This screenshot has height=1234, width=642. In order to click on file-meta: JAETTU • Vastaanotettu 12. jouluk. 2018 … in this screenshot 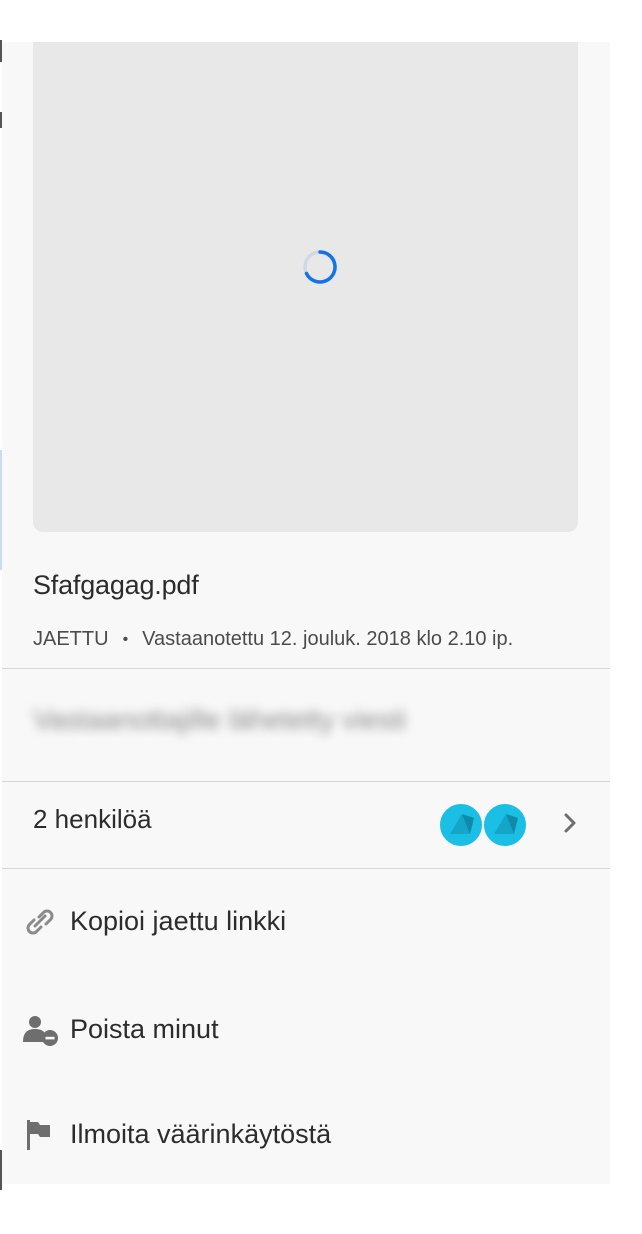, I will do `click(273, 639)`.